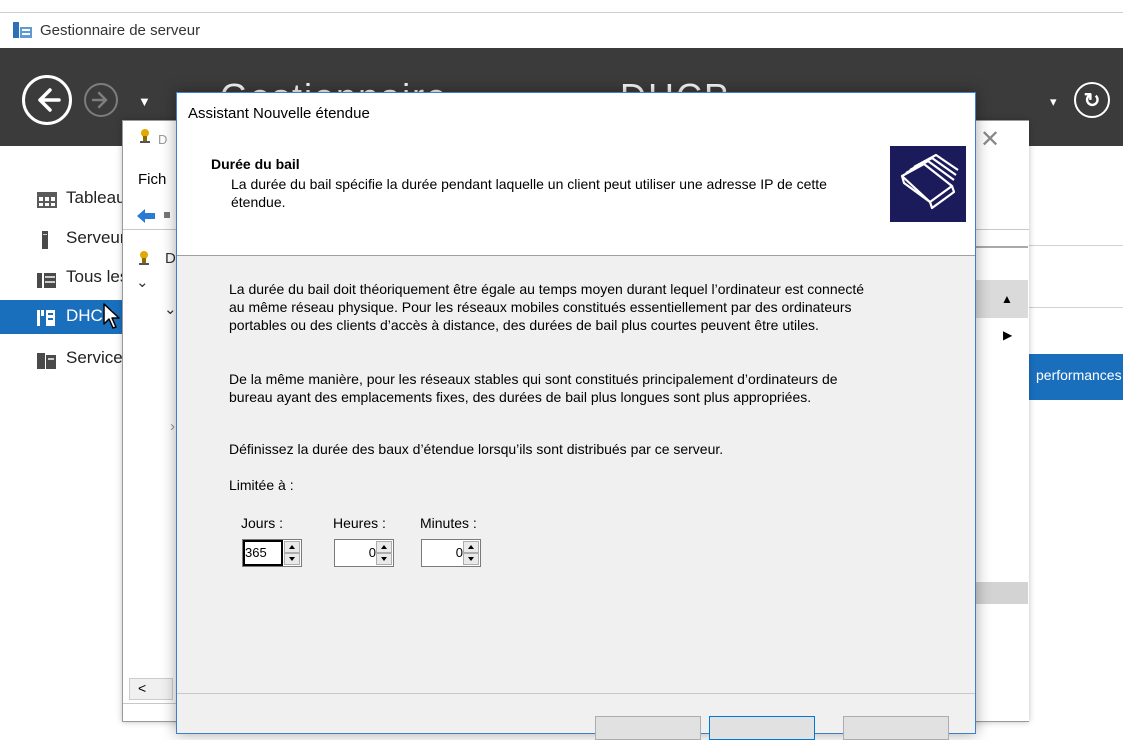 This screenshot has height=740, width=1123. I want to click on page-heading: Durée du bail, so click(255, 164).